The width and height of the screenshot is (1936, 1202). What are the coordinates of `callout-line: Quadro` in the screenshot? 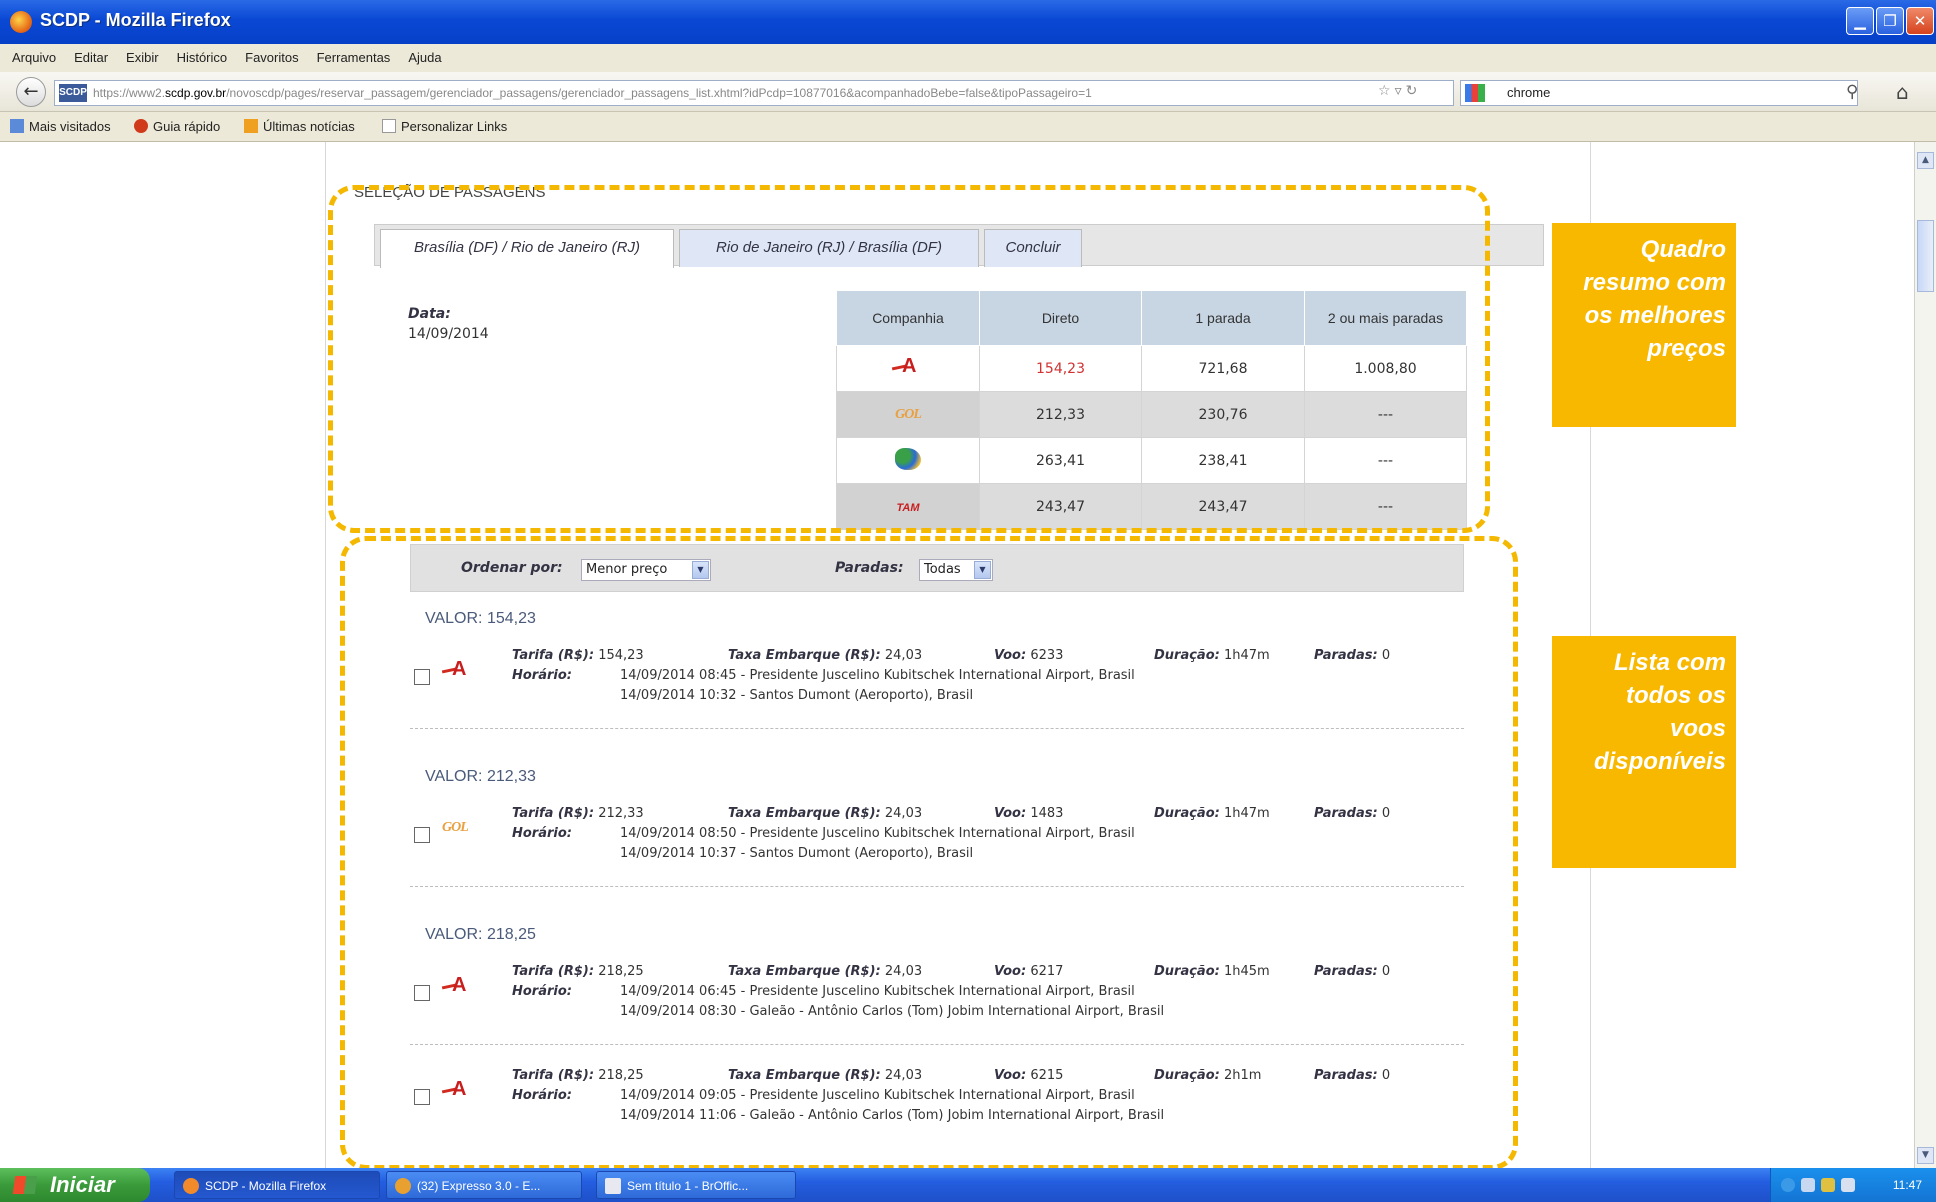 It's located at (1683, 249).